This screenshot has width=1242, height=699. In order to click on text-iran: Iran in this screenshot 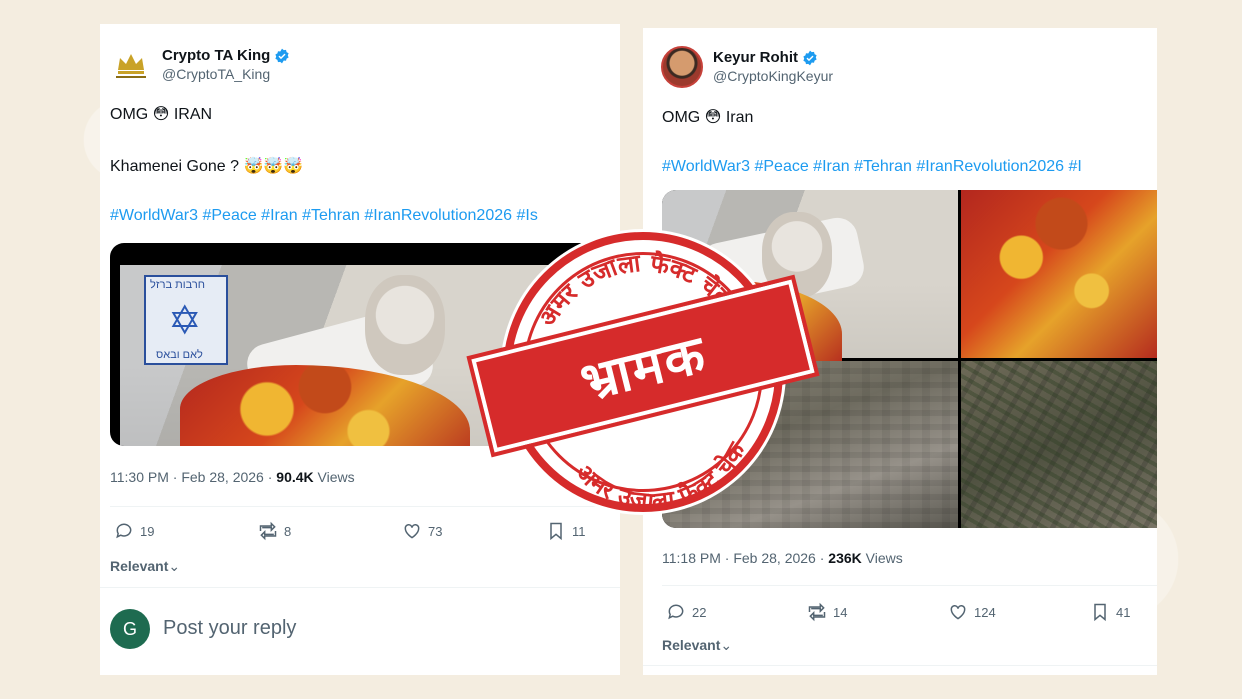, I will do `click(739, 117)`.